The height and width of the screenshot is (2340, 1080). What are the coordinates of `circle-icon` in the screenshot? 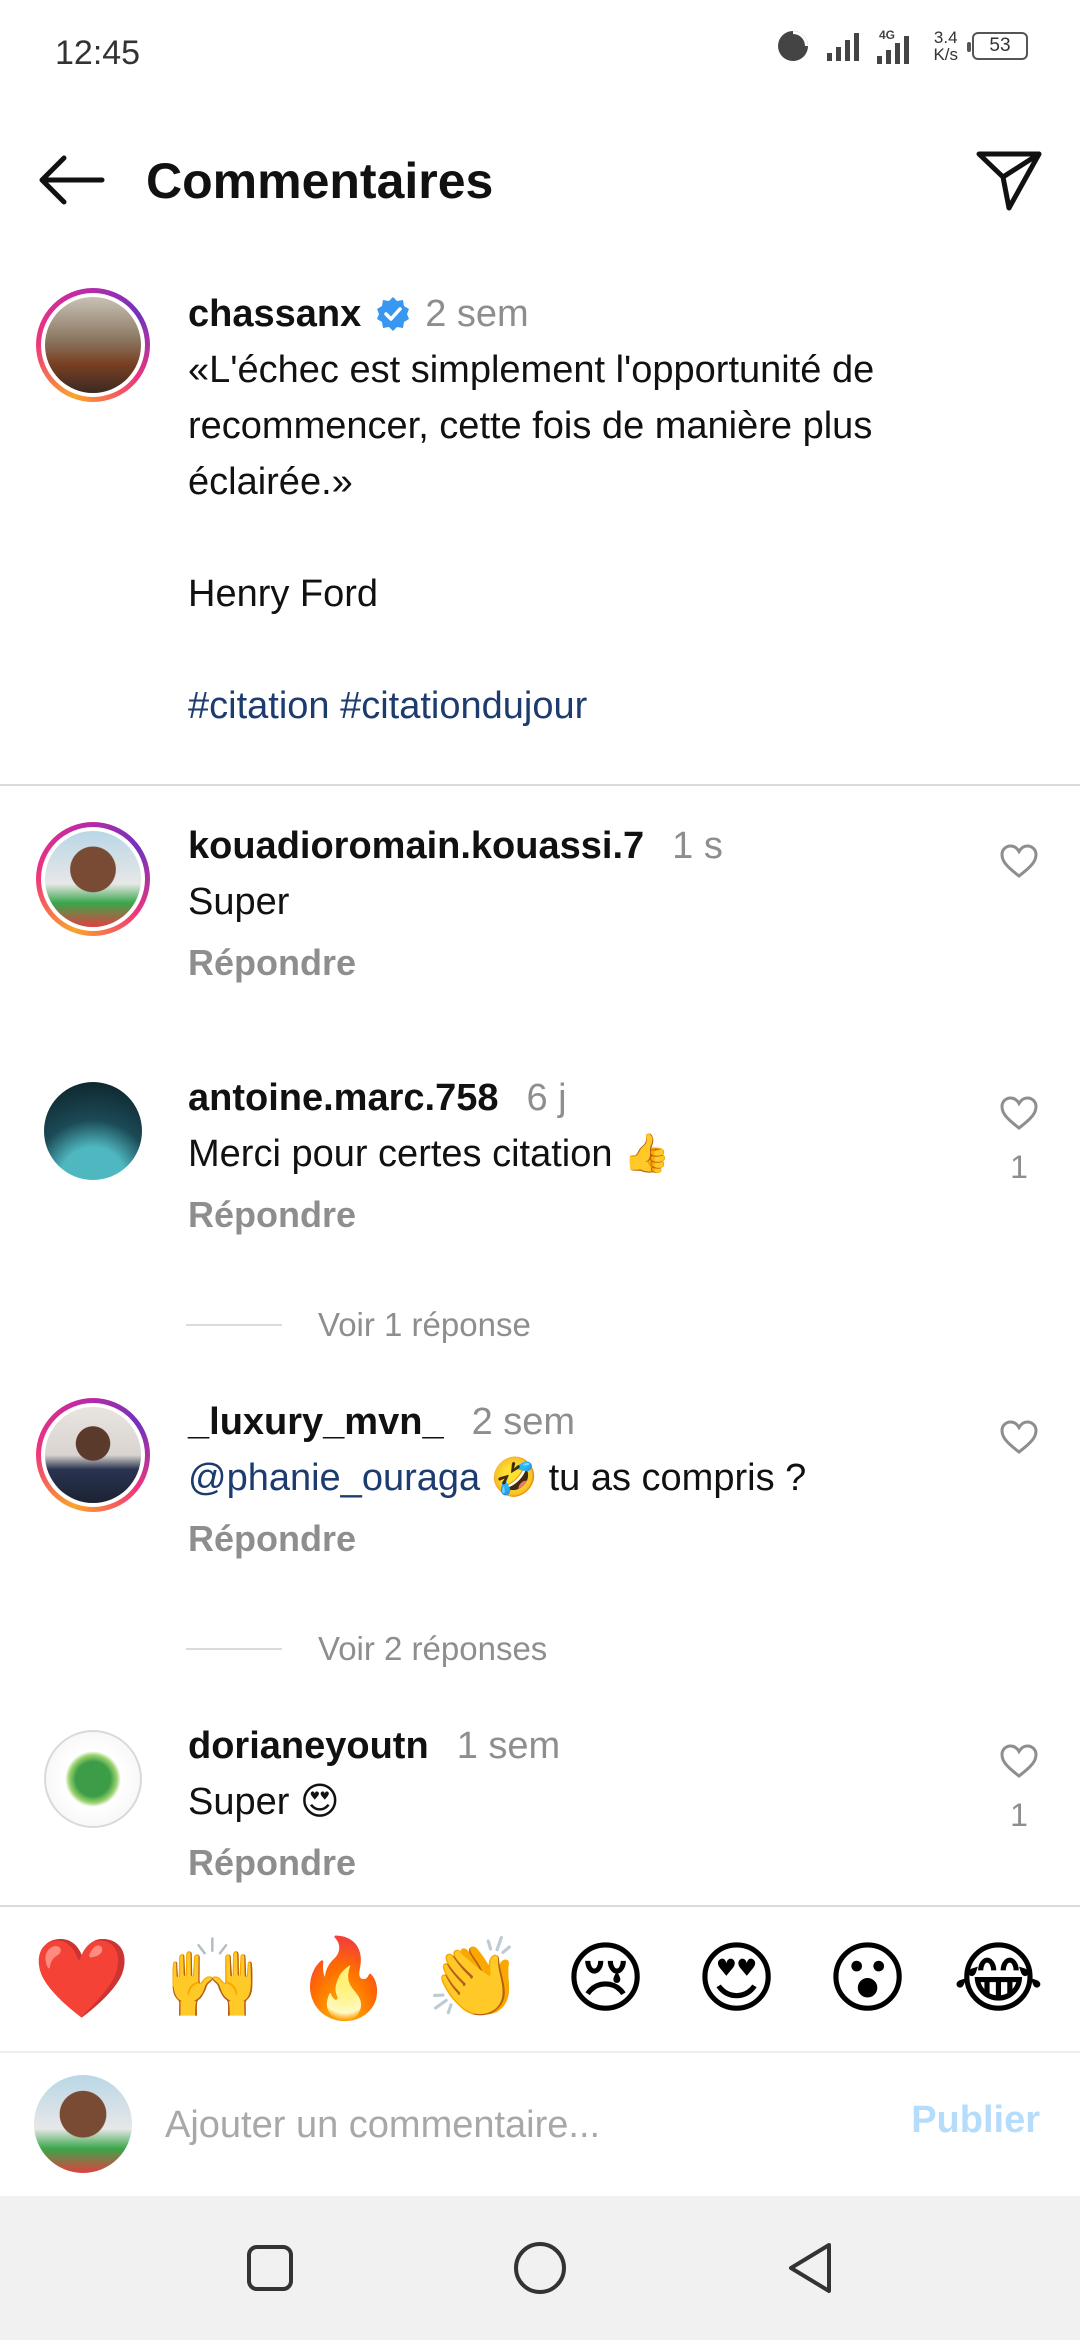 It's located at (540, 2268).